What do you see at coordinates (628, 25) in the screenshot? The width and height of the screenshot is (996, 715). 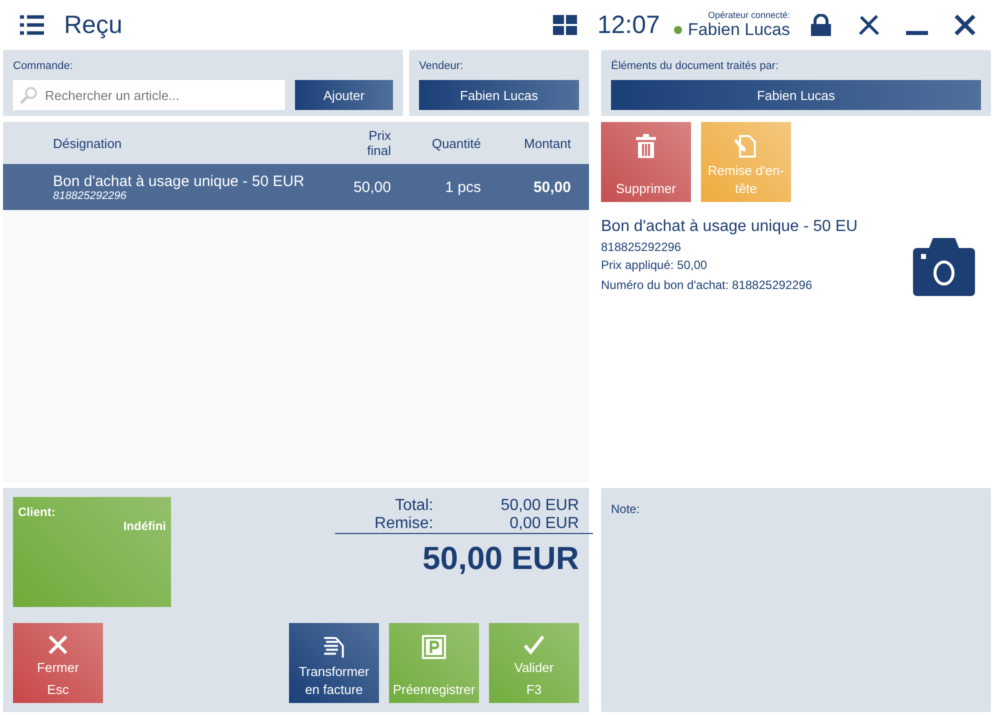 I see `clock-time: 12:07` at bounding box center [628, 25].